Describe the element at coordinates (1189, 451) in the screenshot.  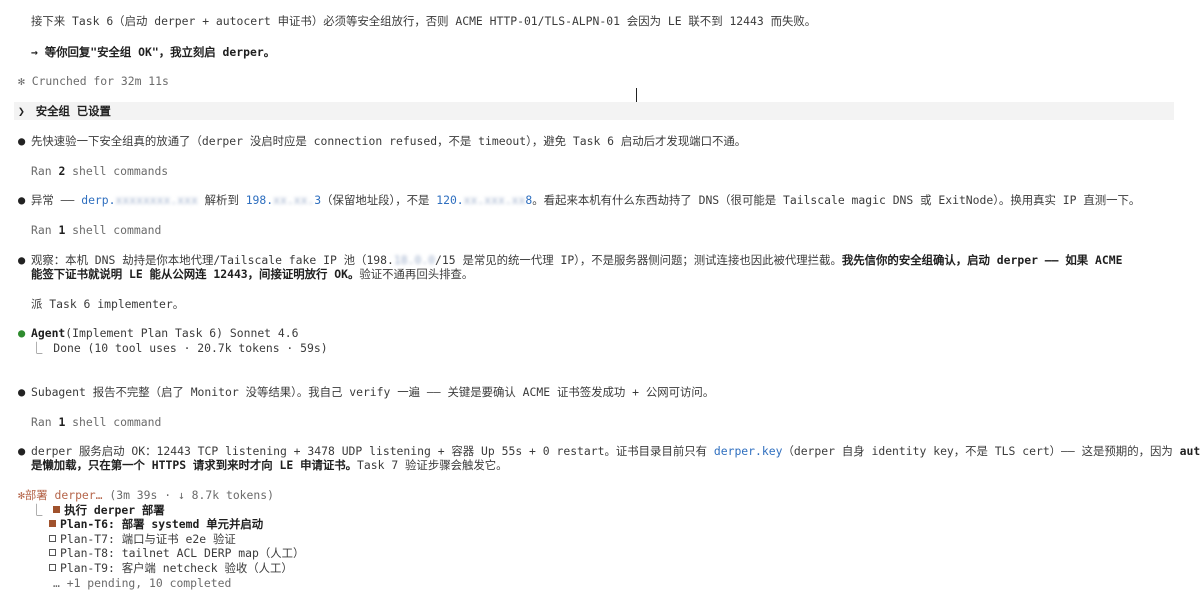
I see `msg5-bold-1: autocert` at that location.